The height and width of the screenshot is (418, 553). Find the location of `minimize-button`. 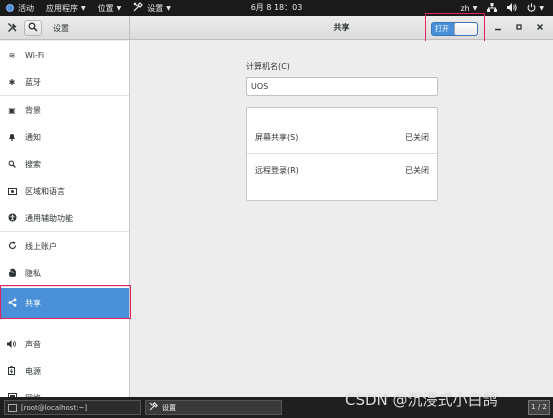

minimize-button is located at coordinates (498, 28).